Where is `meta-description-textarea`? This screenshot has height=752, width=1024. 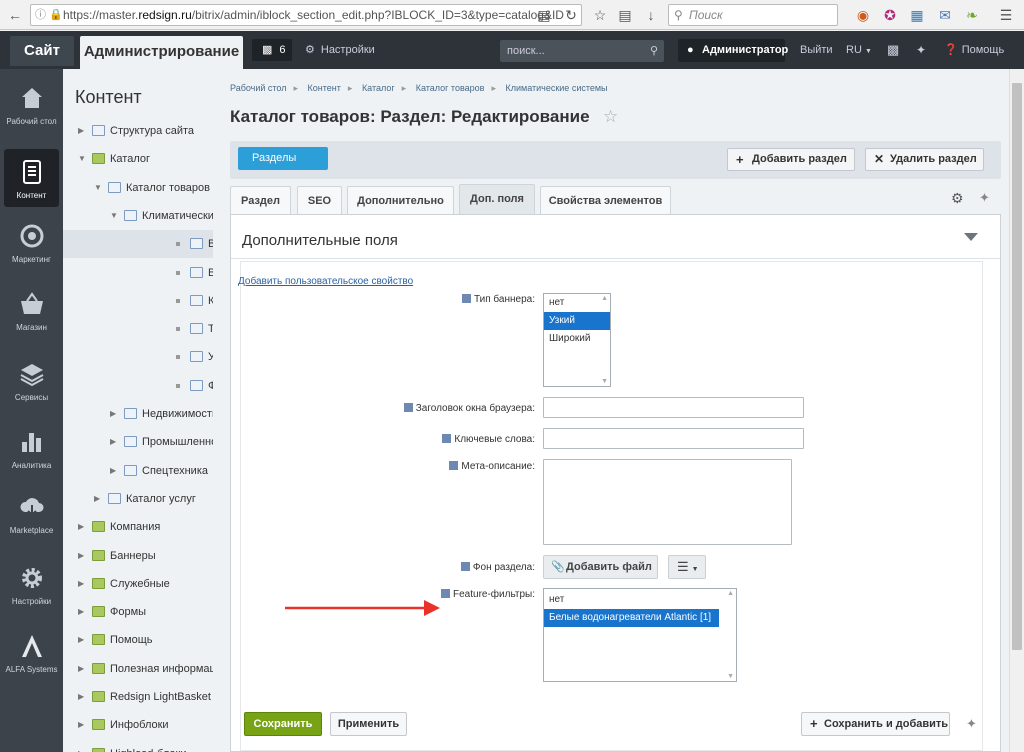 meta-description-textarea is located at coordinates (667, 502).